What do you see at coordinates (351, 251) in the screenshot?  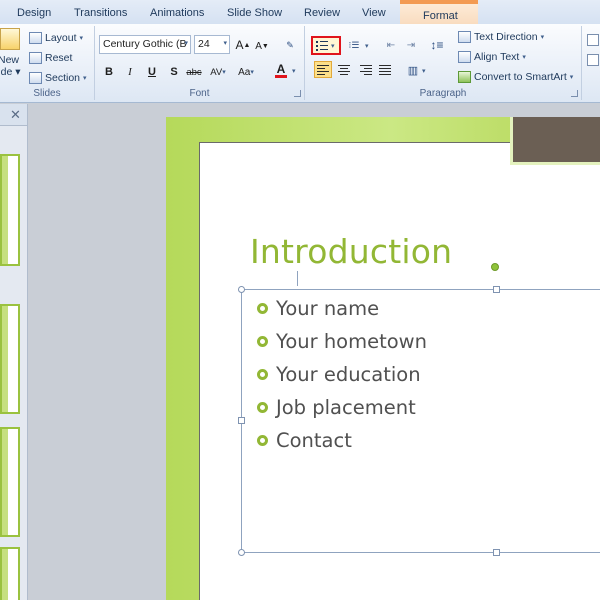 I see `slide-title: Introduction` at bounding box center [351, 251].